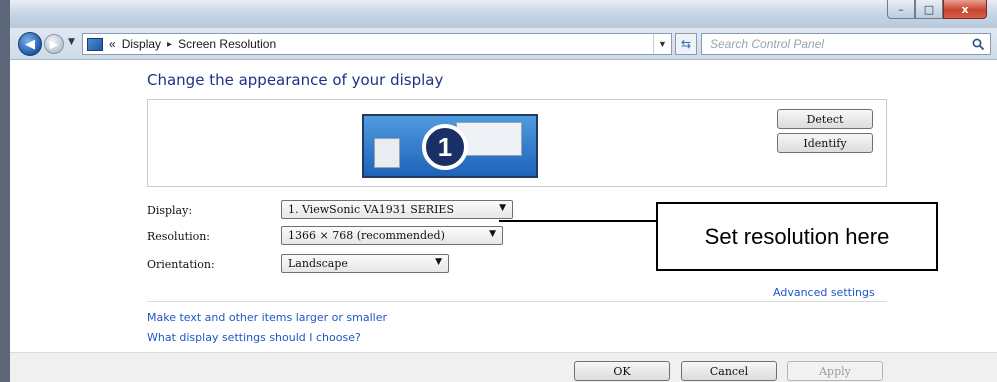  What do you see at coordinates (846, 44) in the screenshot?
I see `search-input: Search Control Panel` at bounding box center [846, 44].